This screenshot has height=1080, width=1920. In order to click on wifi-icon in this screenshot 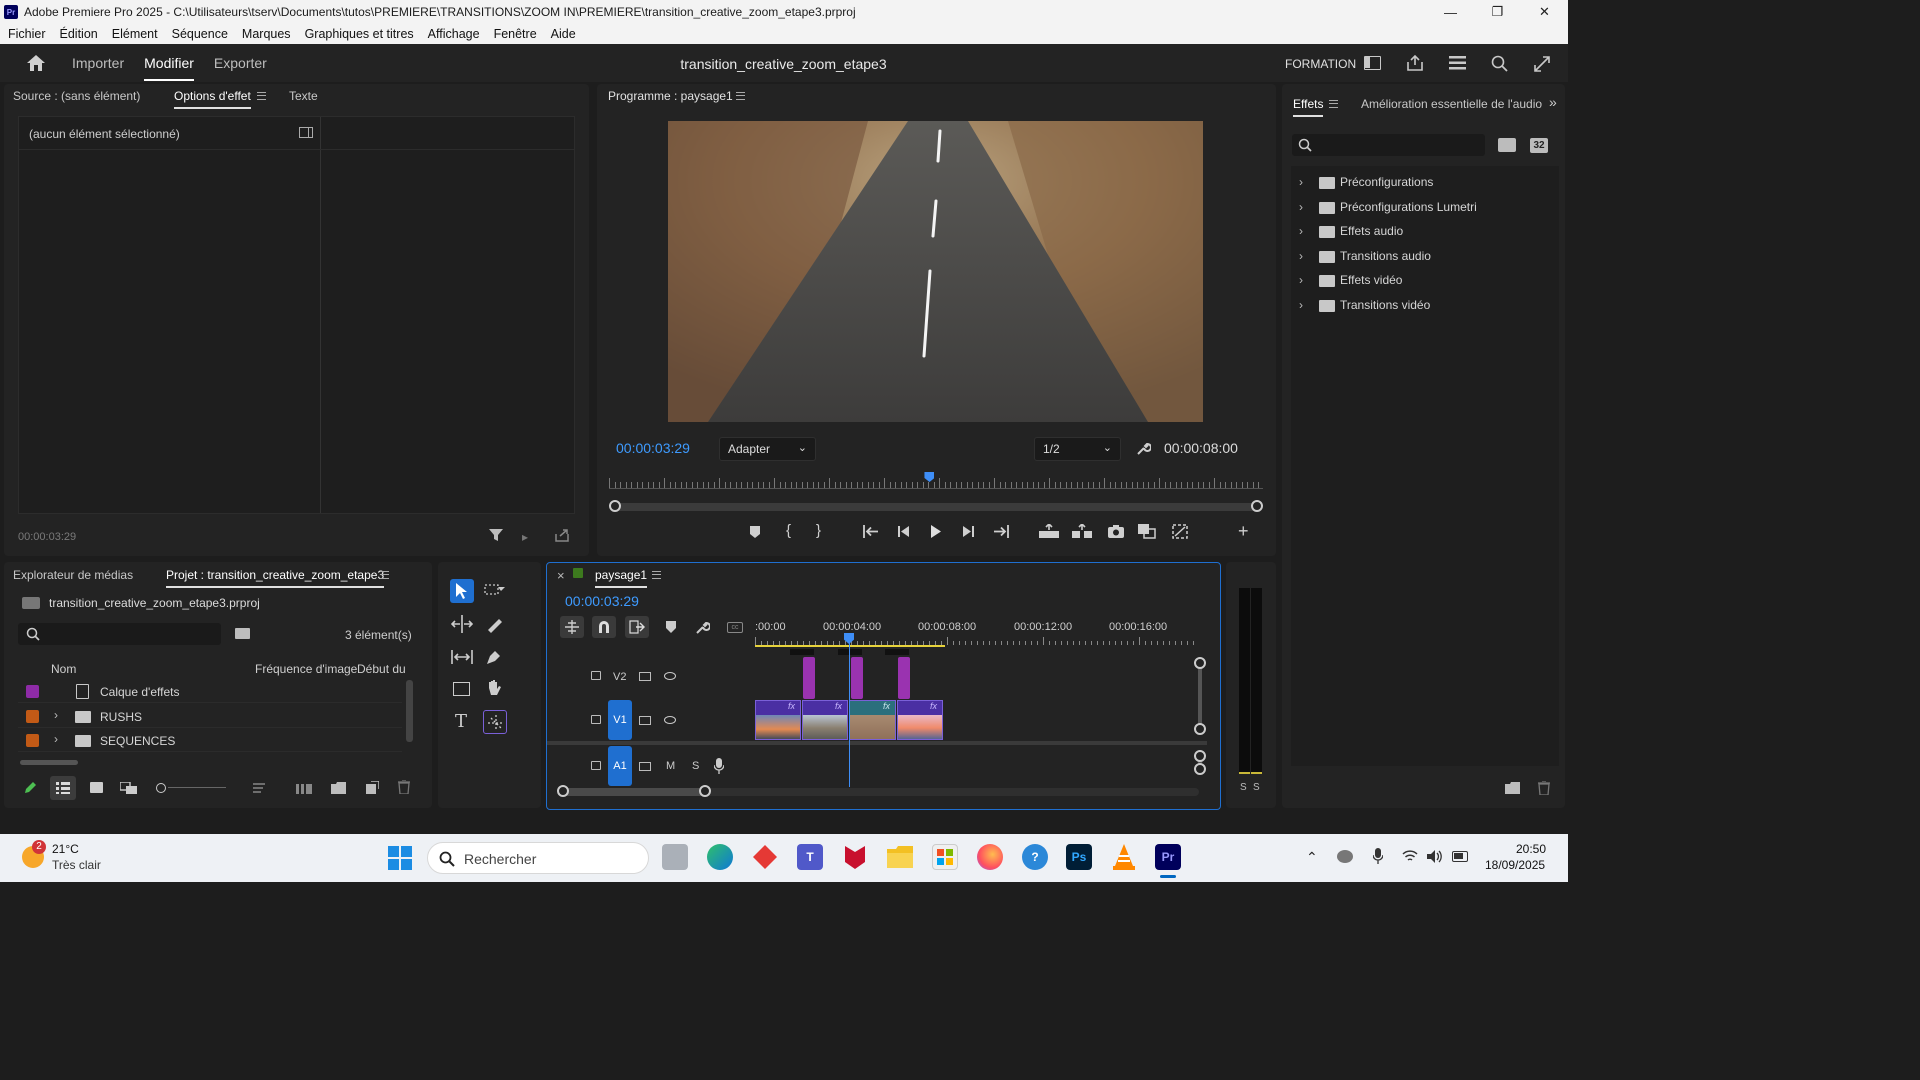, I will do `click(1410, 857)`.